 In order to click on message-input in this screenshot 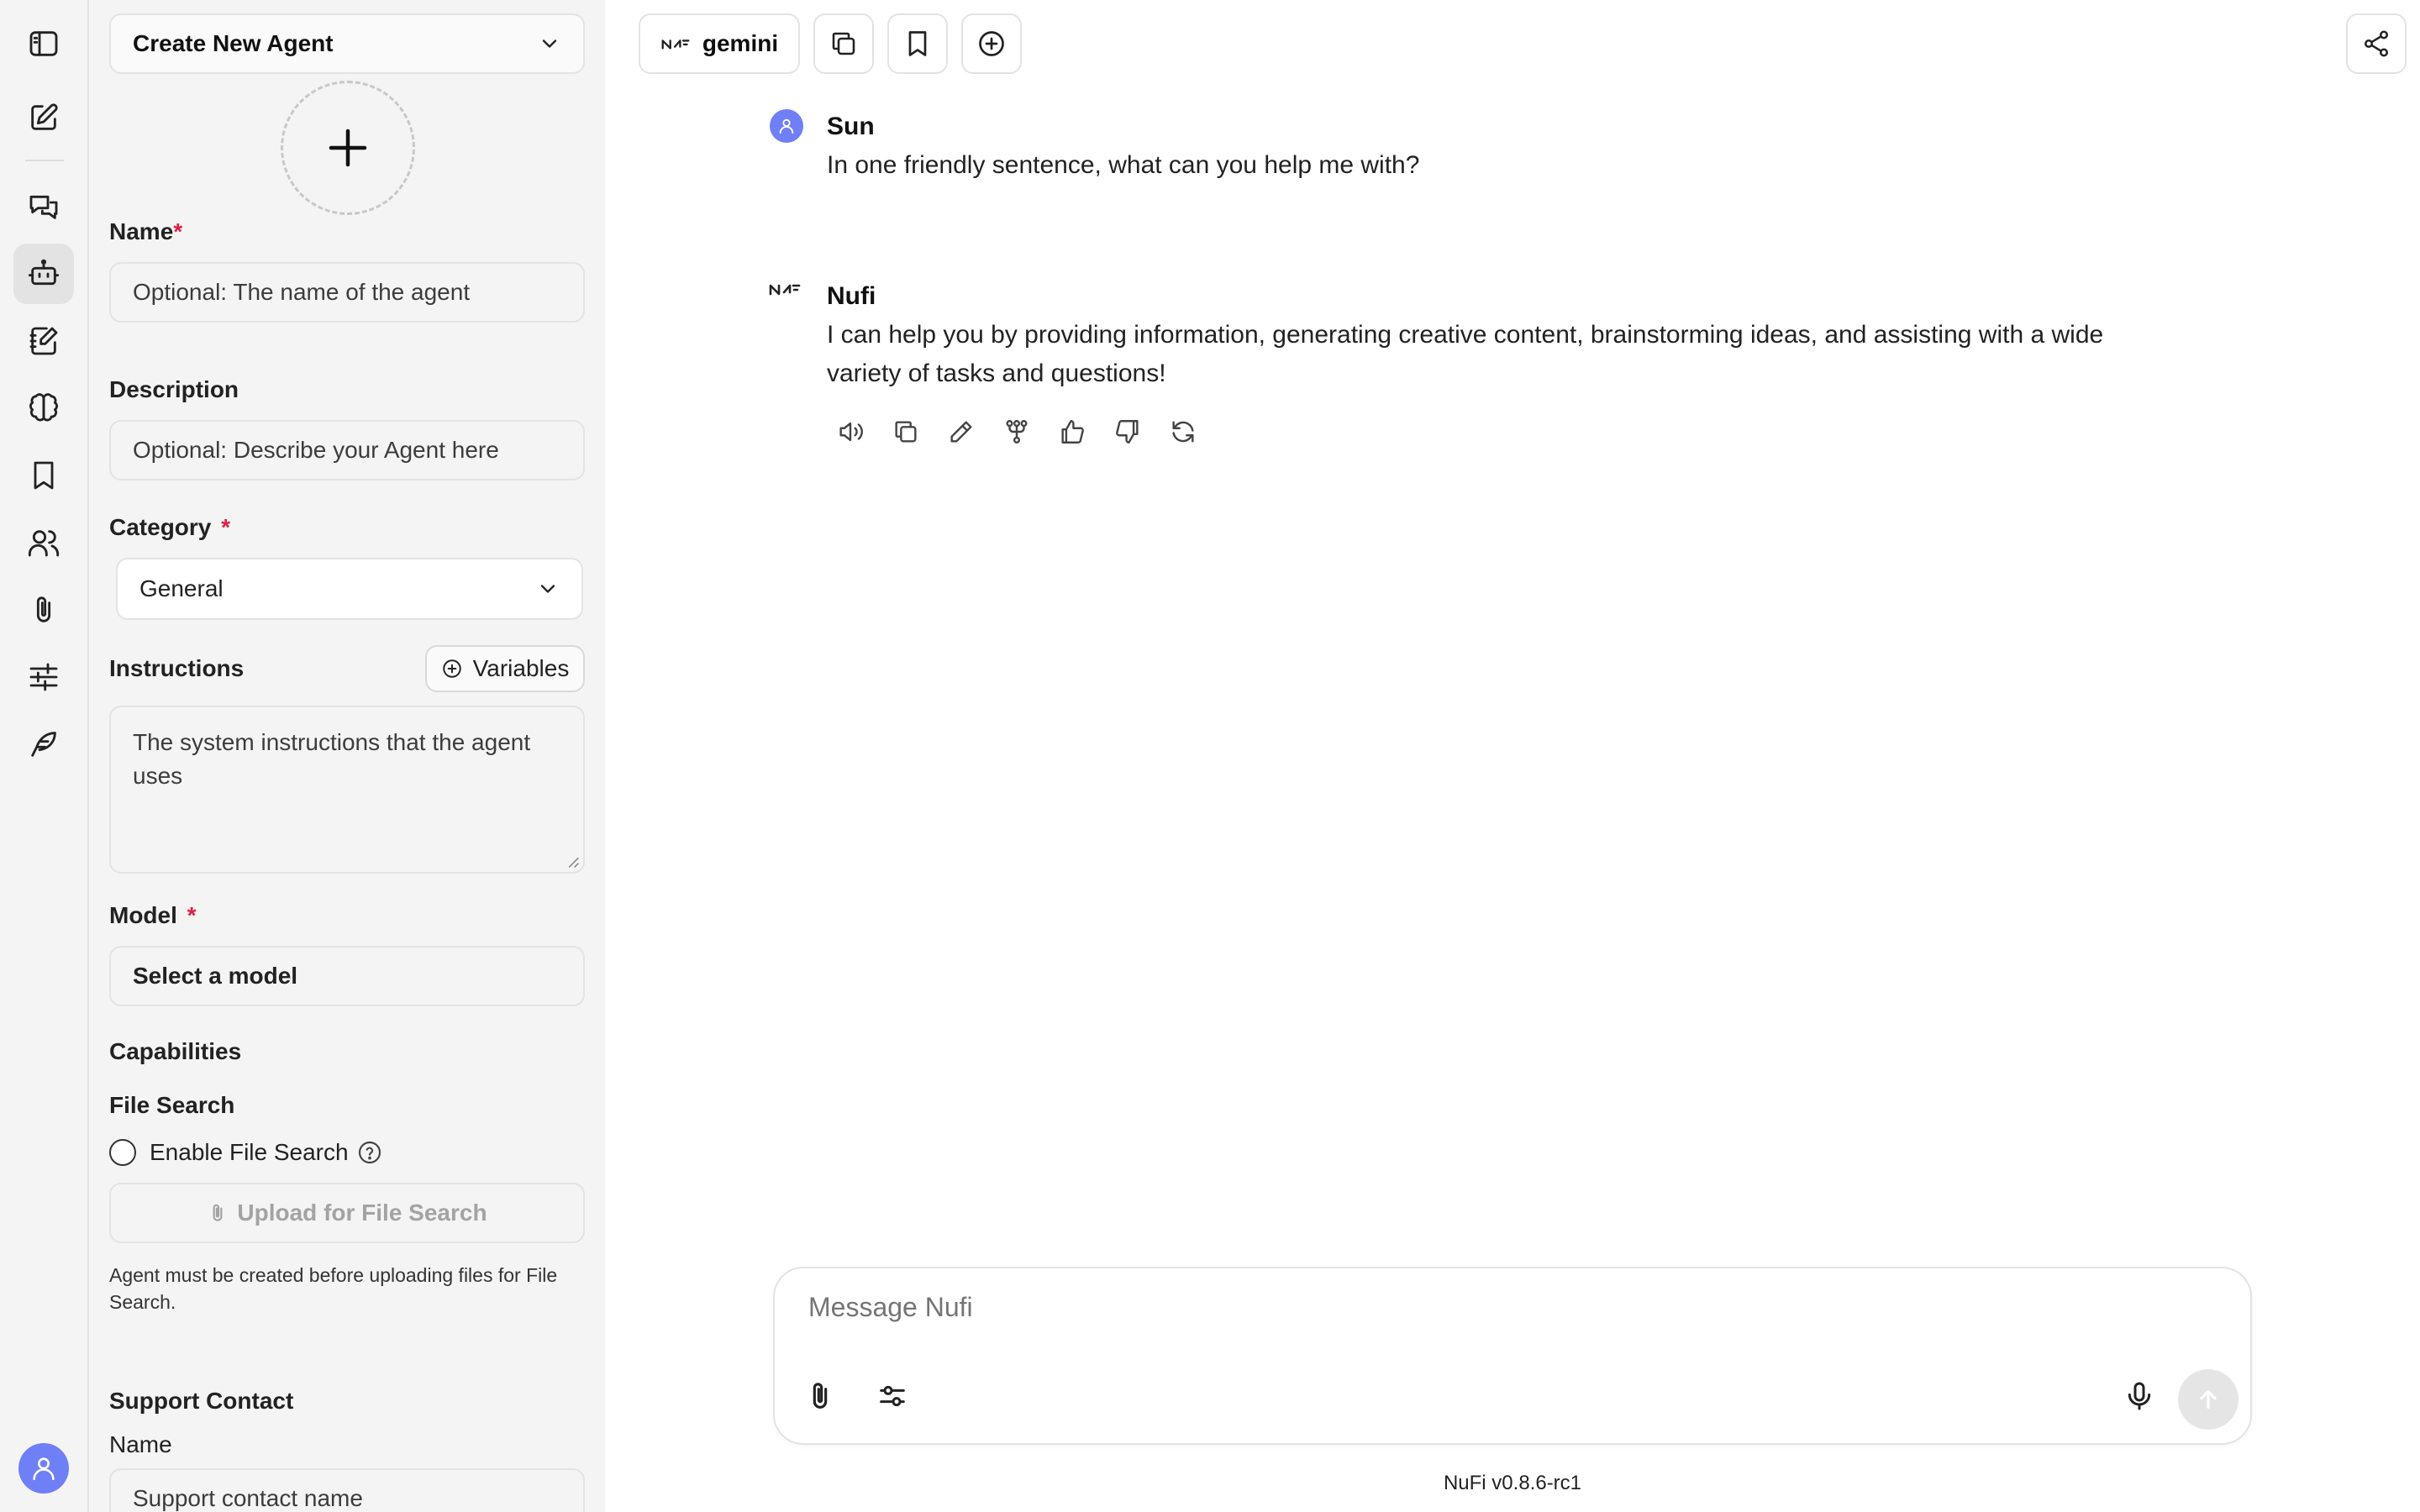, I will do `click(1480, 1307)`.